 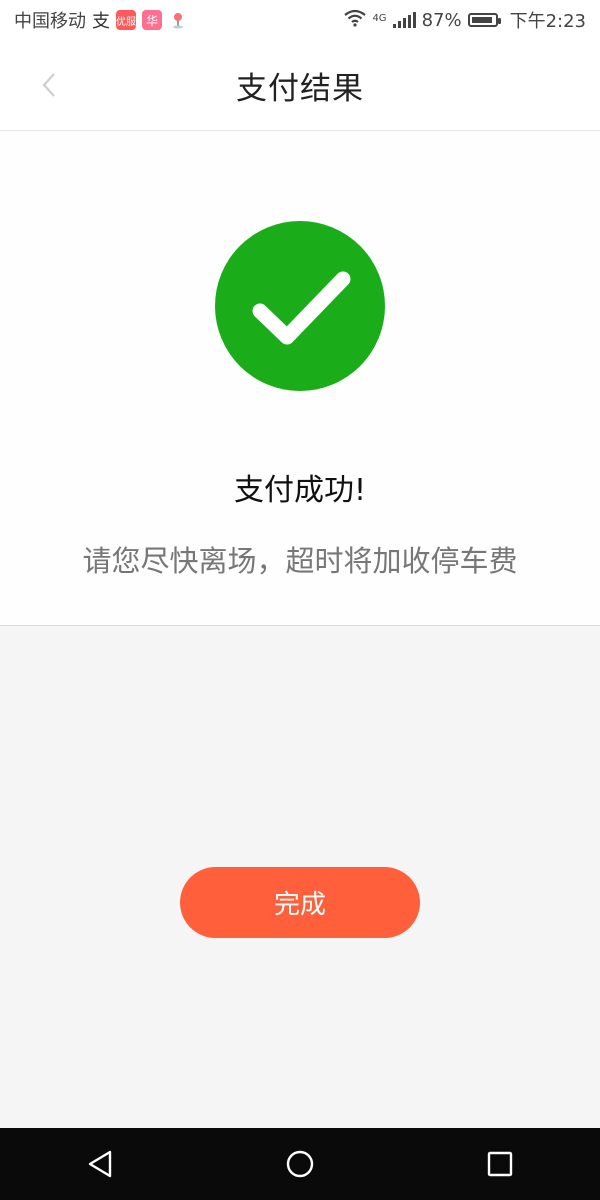 What do you see at coordinates (126, 20) in the screenshot?
I see `app-notification-icon: 优服` at bounding box center [126, 20].